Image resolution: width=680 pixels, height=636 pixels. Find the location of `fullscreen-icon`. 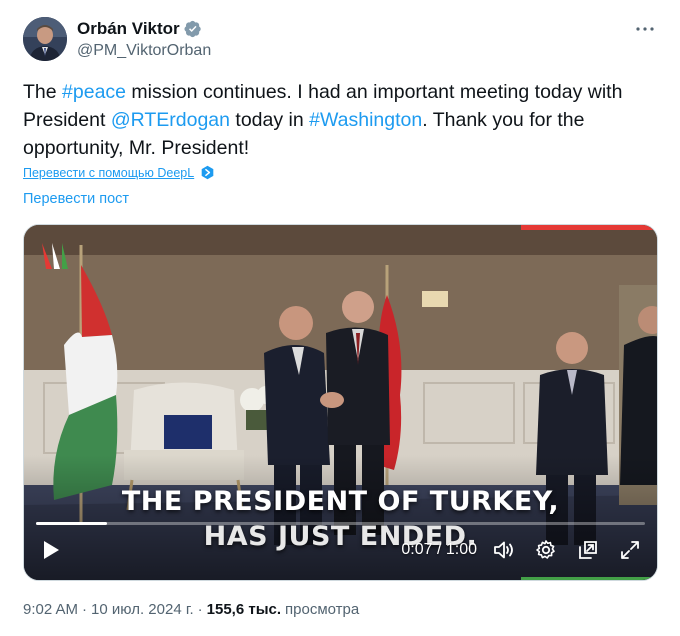

fullscreen-icon is located at coordinates (630, 550).